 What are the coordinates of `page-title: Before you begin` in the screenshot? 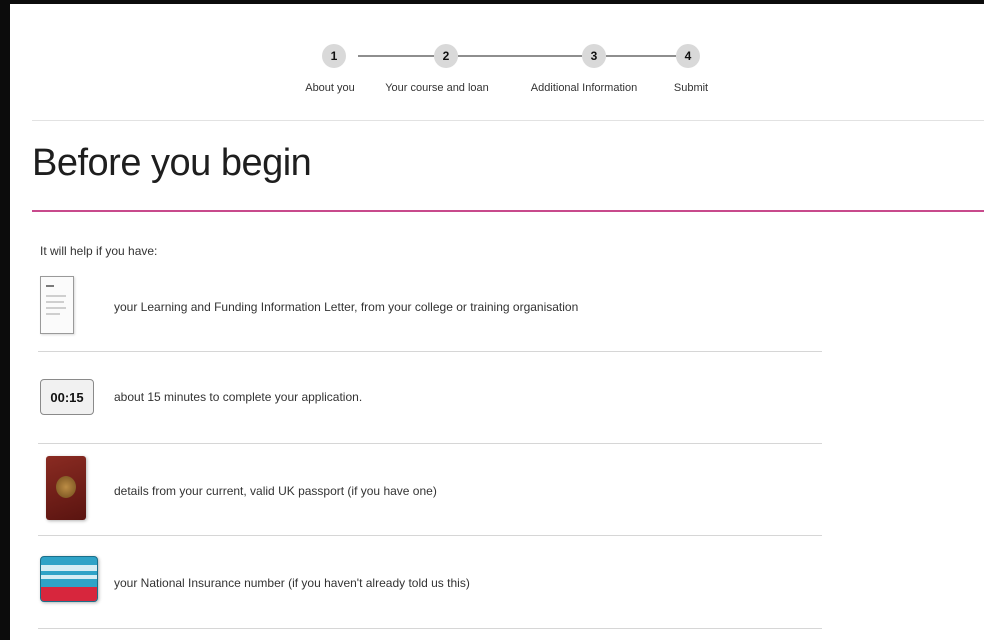 It's located at (172, 163).